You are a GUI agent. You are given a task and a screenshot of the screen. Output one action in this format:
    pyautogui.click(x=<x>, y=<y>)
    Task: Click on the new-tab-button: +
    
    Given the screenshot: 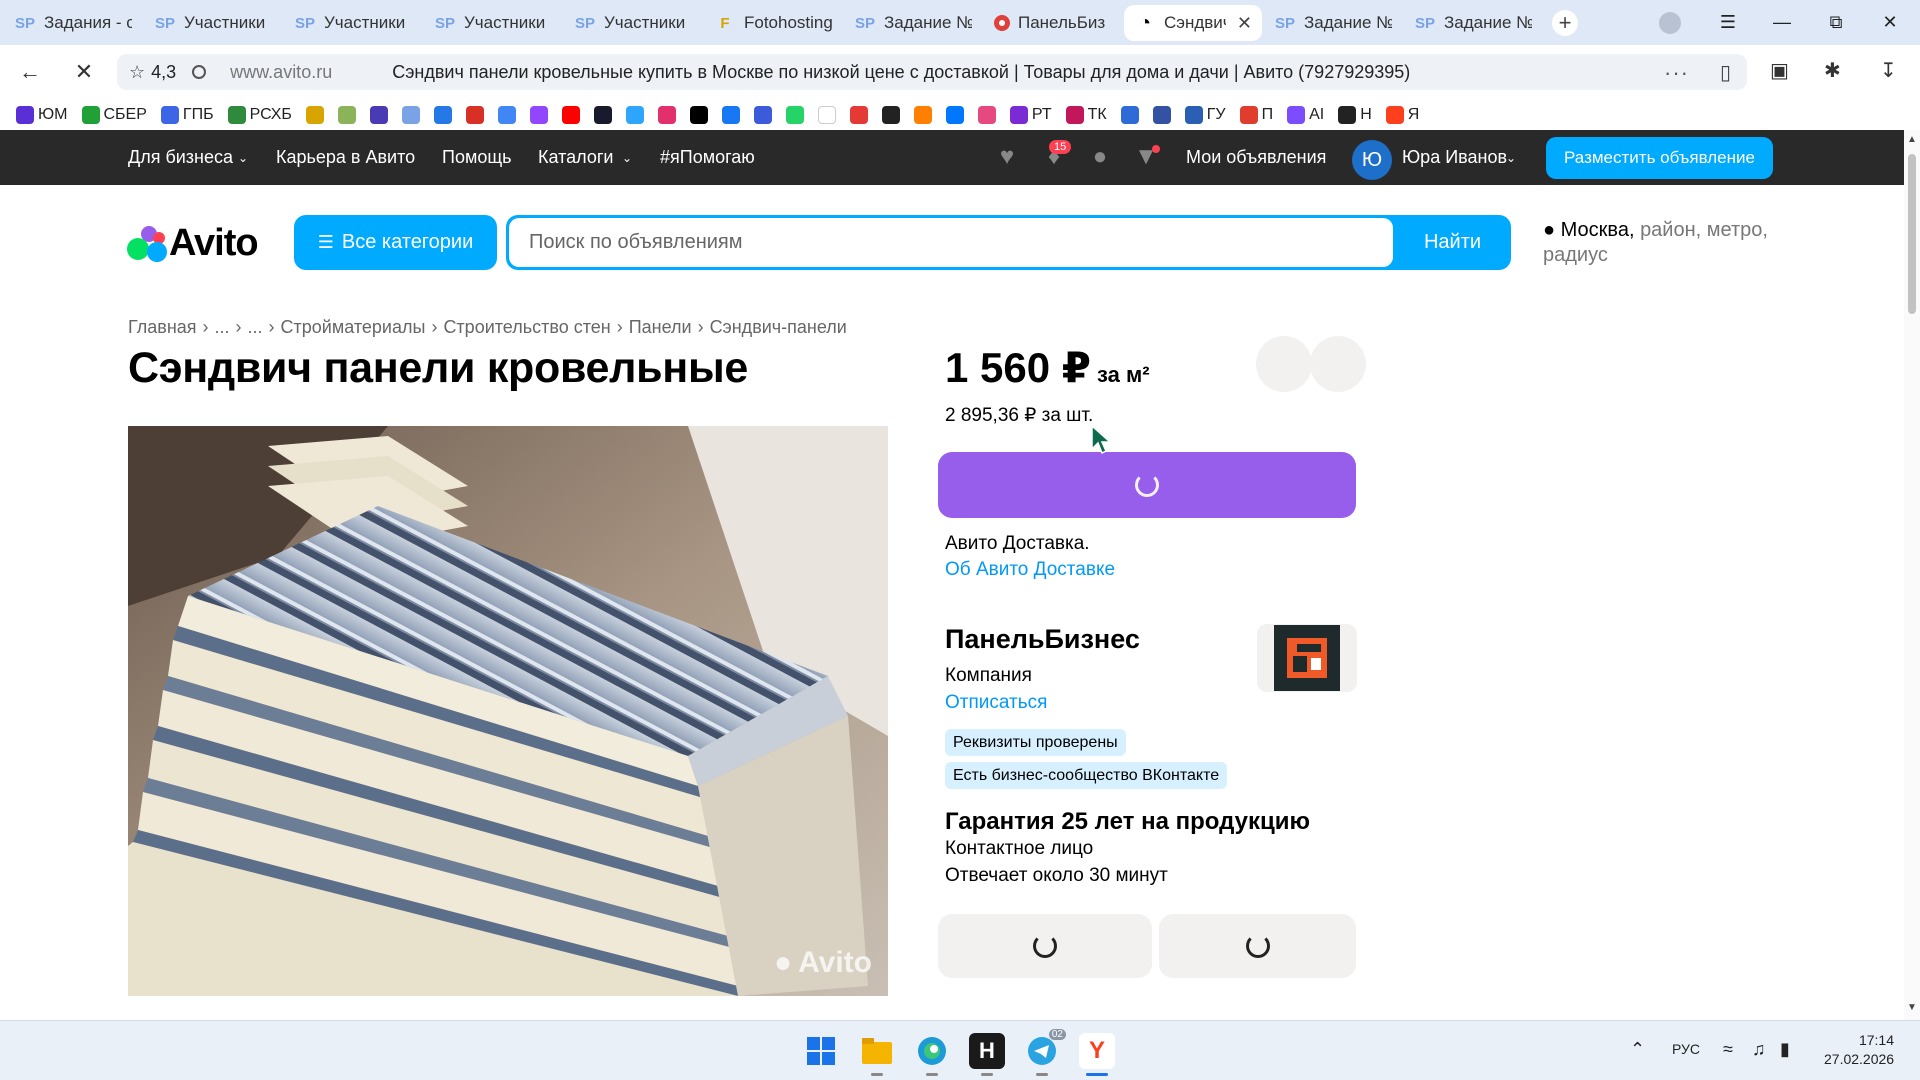 What is the action you would take?
    pyautogui.click(x=1565, y=23)
    